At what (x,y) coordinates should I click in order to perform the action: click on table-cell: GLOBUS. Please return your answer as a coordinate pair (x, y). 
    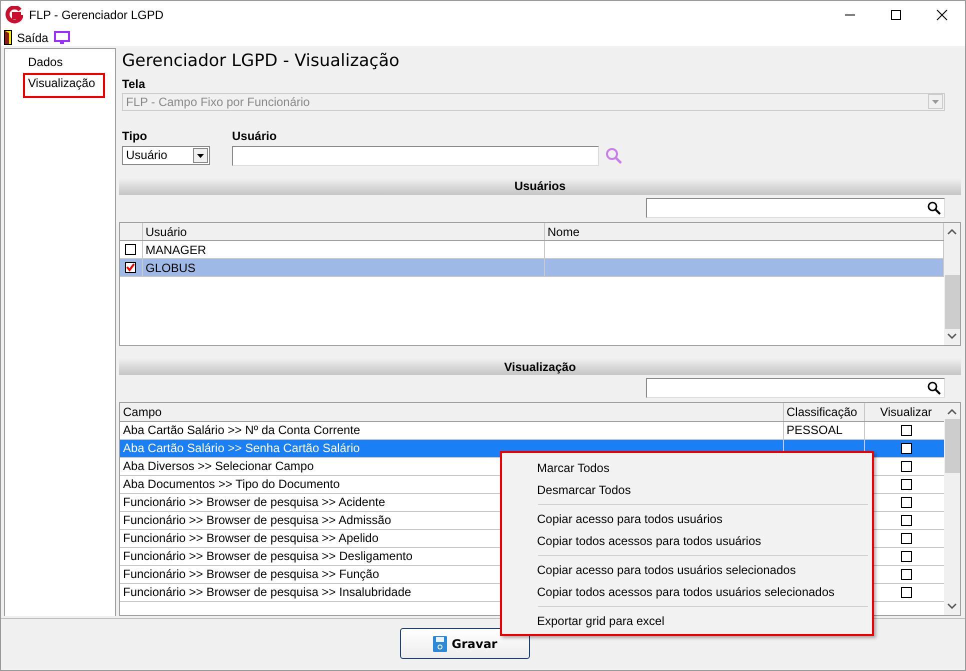
    Looking at the image, I should click on (343, 267).